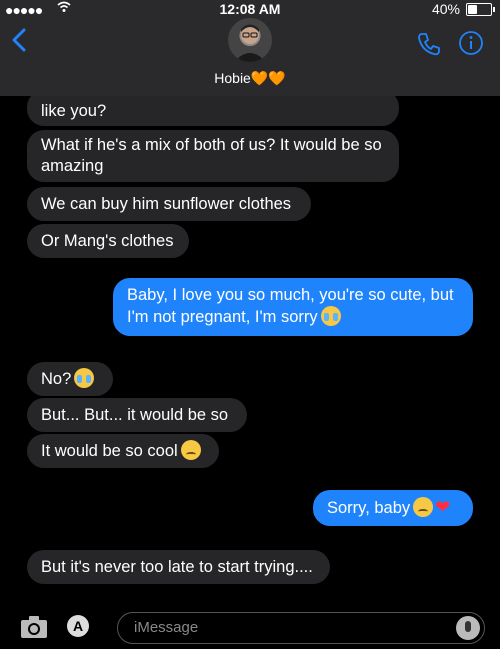  What do you see at coordinates (429, 44) in the screenshot?
I see `phone-icon` at bounding box center [429, 44].